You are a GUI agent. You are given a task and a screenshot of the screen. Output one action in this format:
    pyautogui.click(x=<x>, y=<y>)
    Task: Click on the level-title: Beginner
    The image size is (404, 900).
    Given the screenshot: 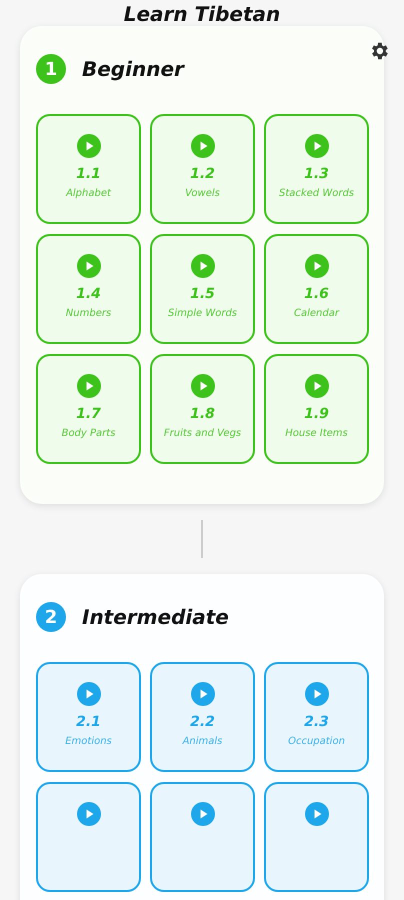 What is the action you would take?
    pyautogui.click(x=133, y=69)
    